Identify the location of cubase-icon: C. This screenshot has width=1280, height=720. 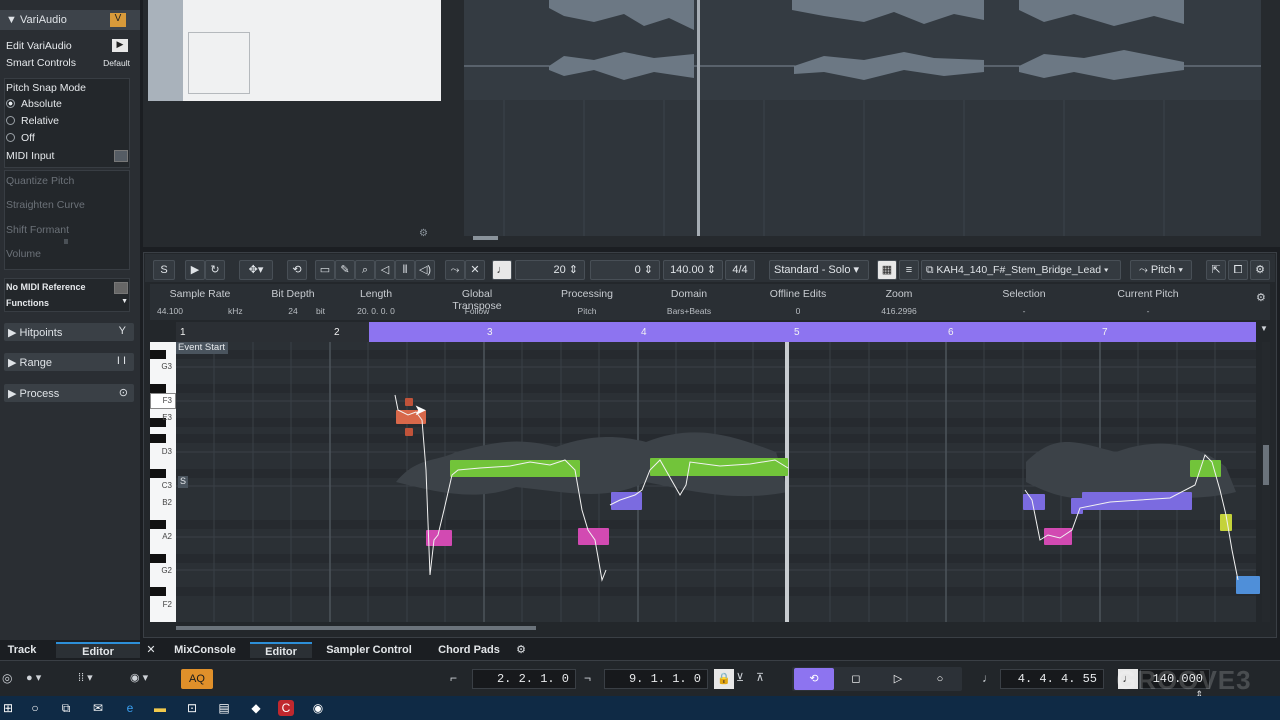
(286, 708).